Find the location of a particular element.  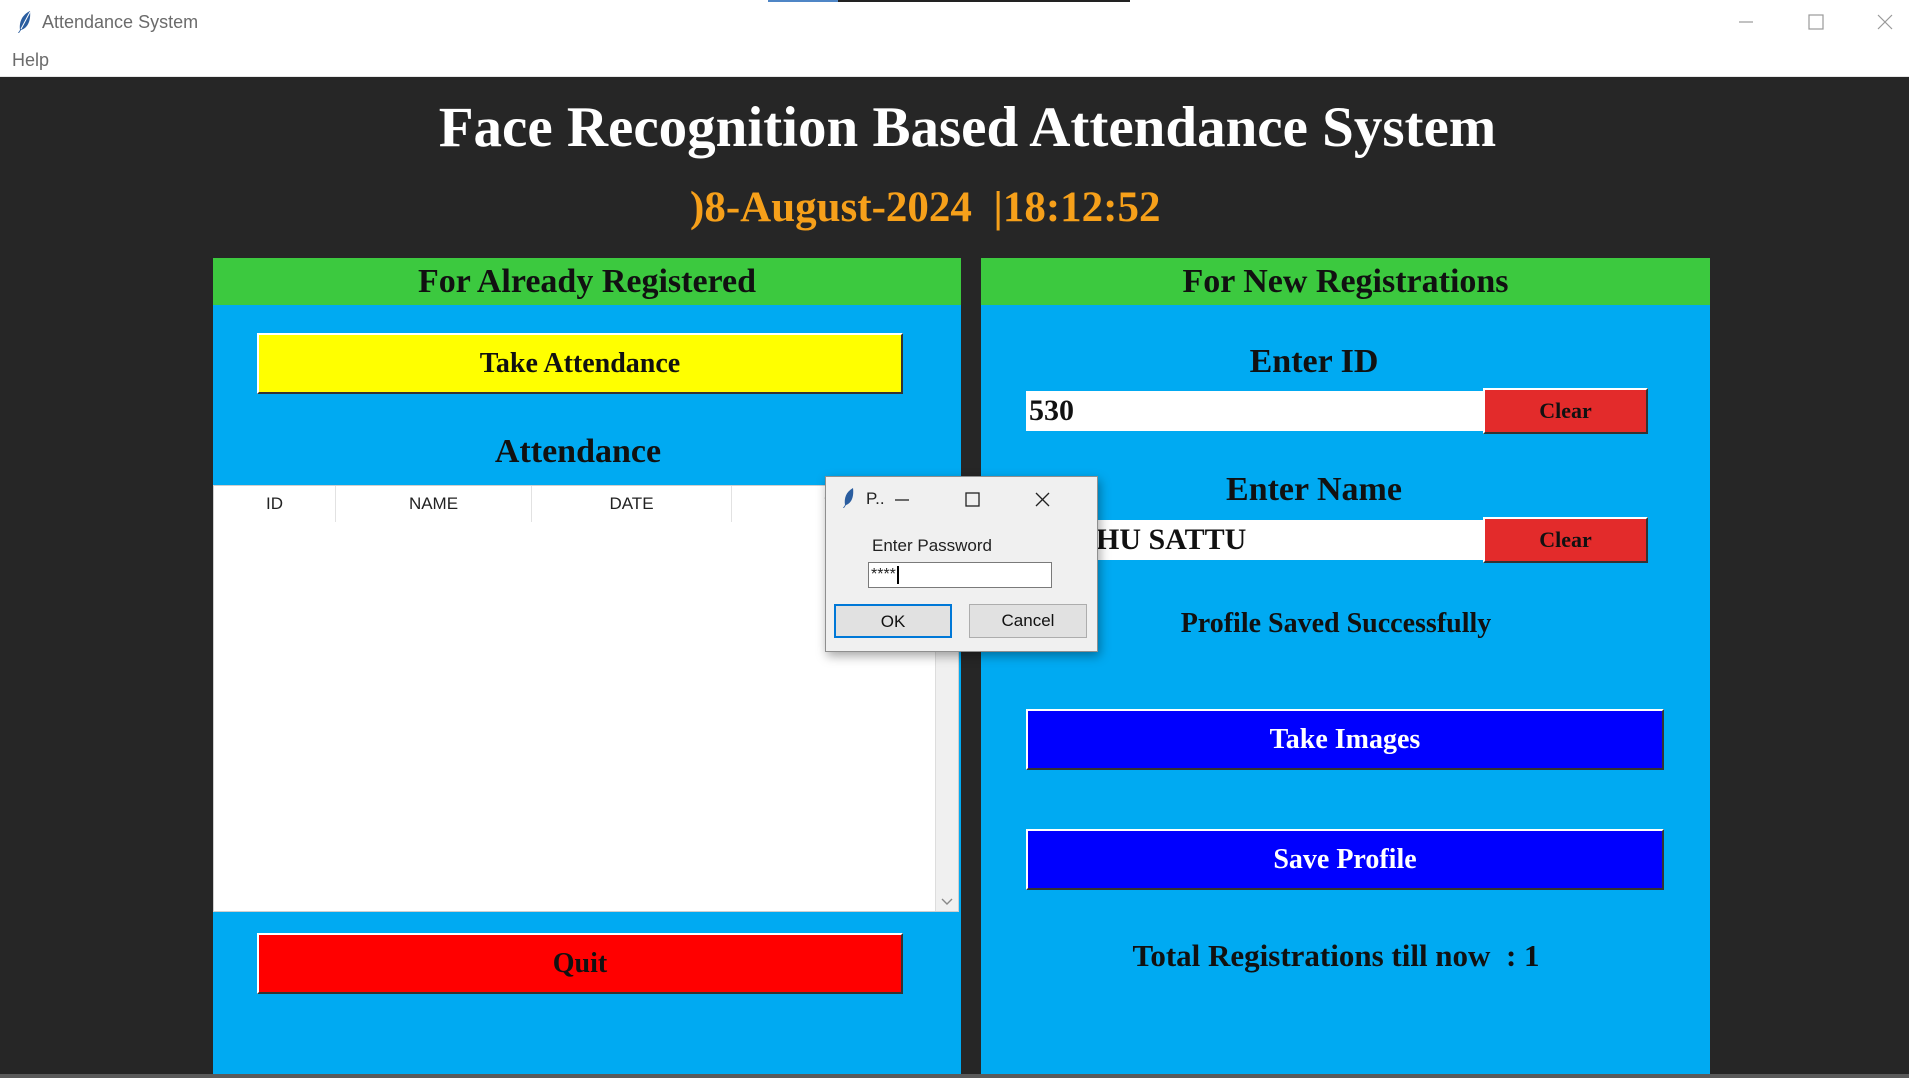

password-value: **** is located at coordinates (883, 574).